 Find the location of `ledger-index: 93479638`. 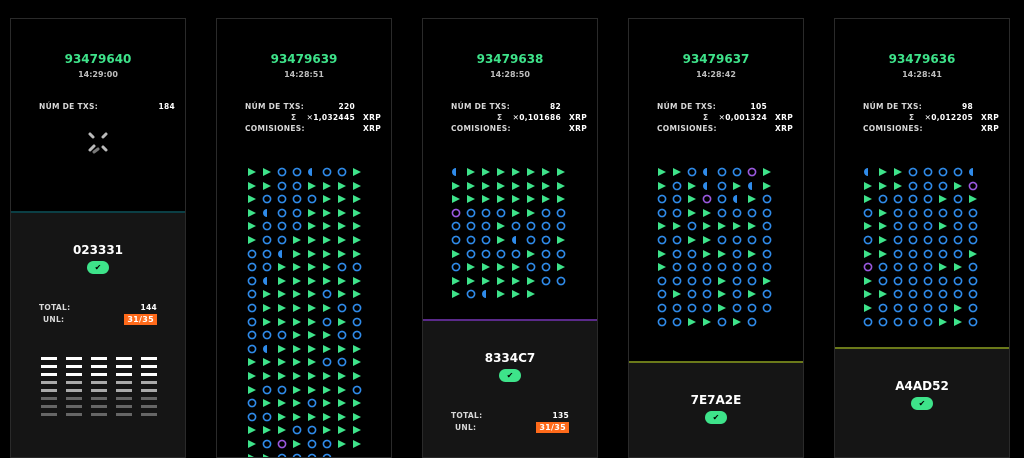

ledger-index: 93479638 is located at coordinates (510, 59).